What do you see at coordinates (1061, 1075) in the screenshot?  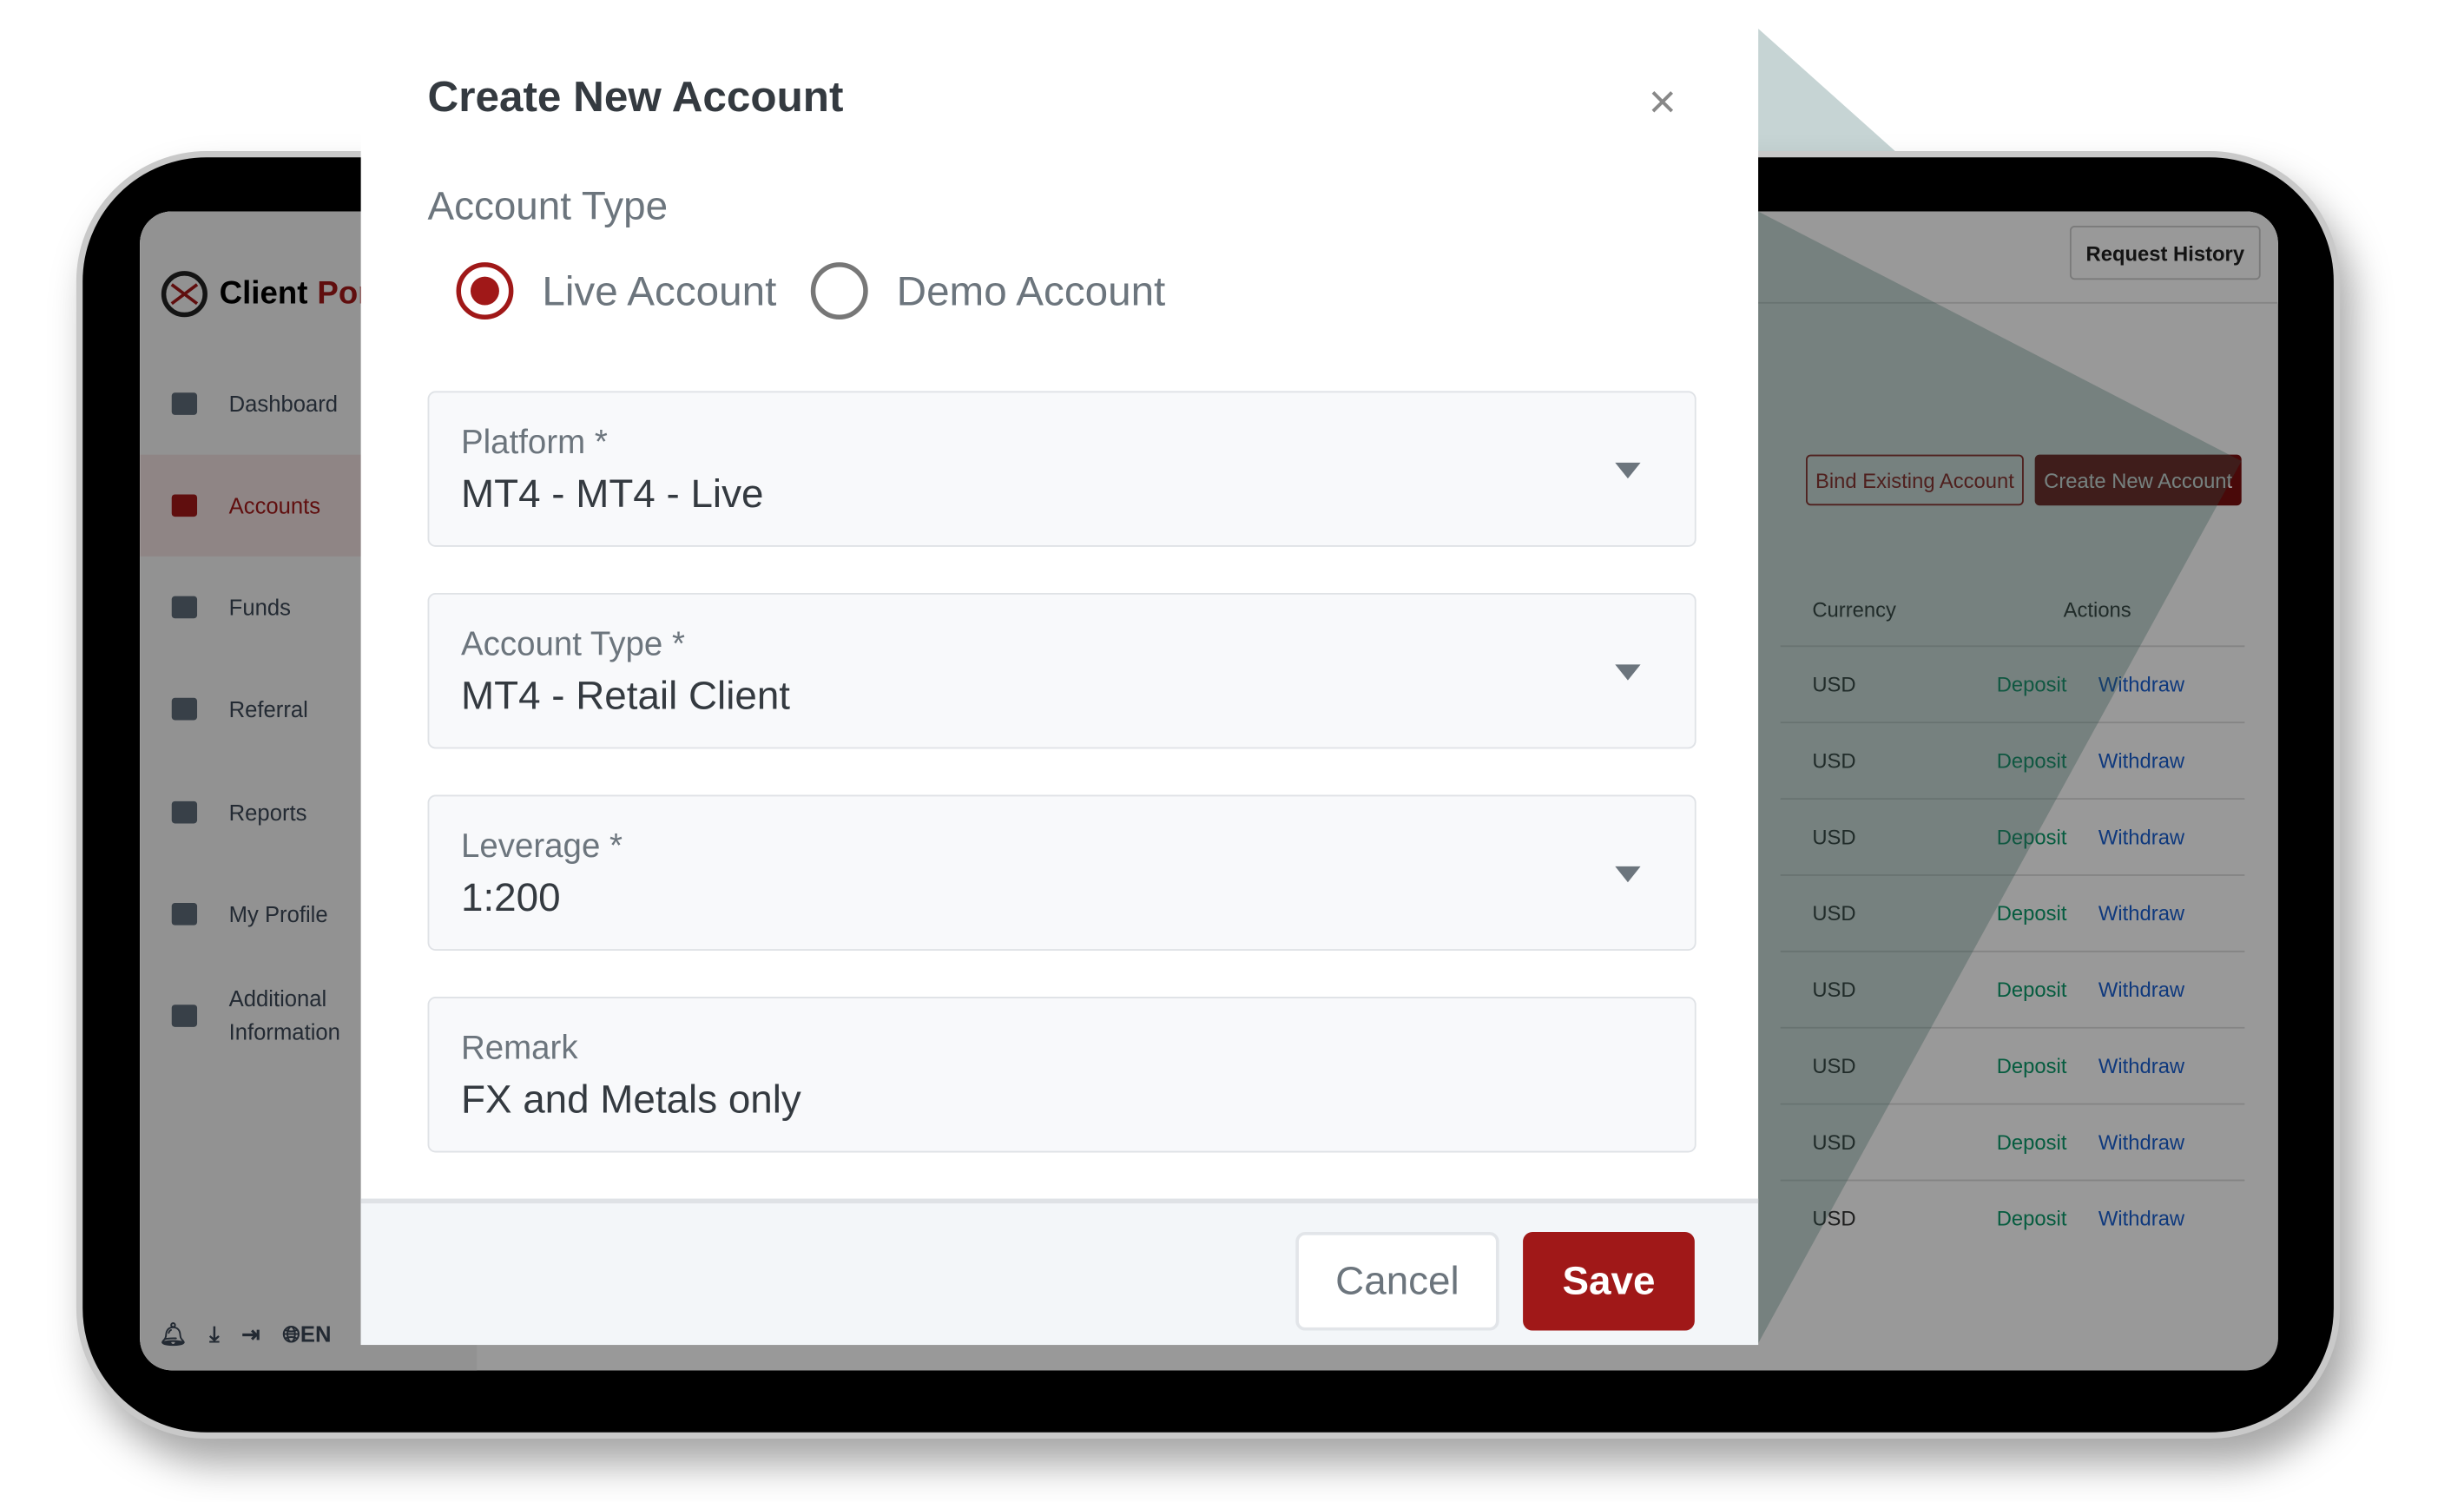 I see `remark-input: Remark FX and Metals only` at bounding box center [1061, 1075].